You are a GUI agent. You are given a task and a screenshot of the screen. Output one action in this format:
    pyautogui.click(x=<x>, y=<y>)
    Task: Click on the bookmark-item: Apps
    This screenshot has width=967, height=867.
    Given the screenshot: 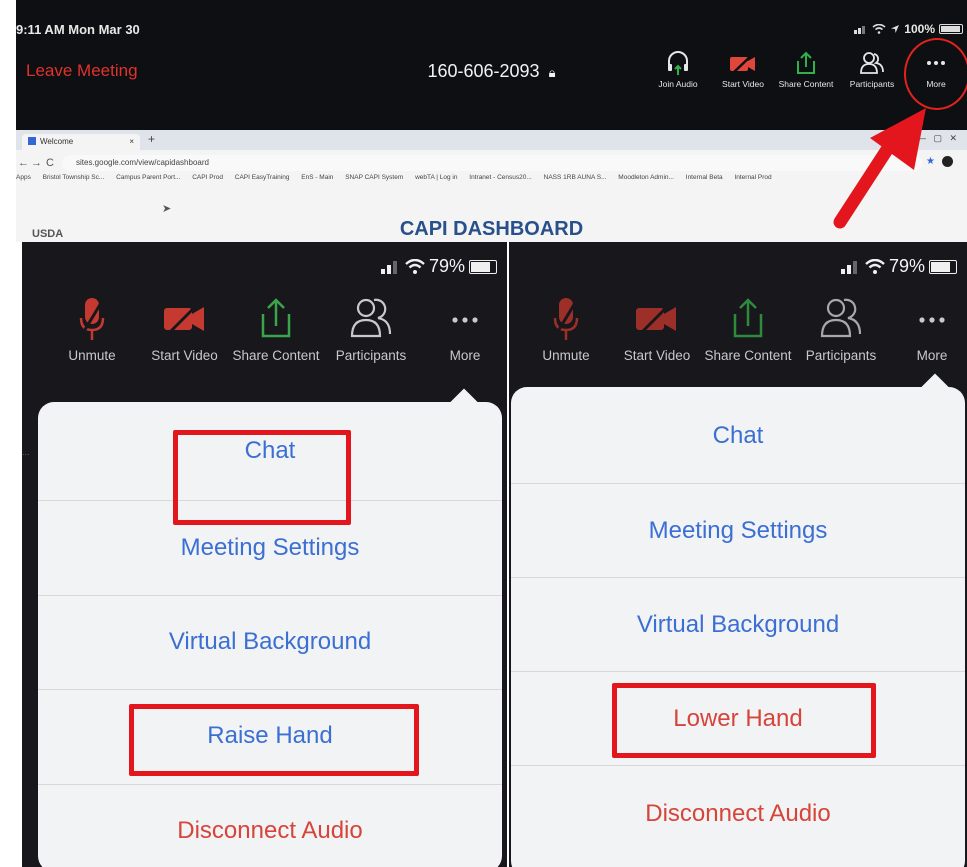 What is the action you would take?
    pyautogui.click(x=23, y=177)
    